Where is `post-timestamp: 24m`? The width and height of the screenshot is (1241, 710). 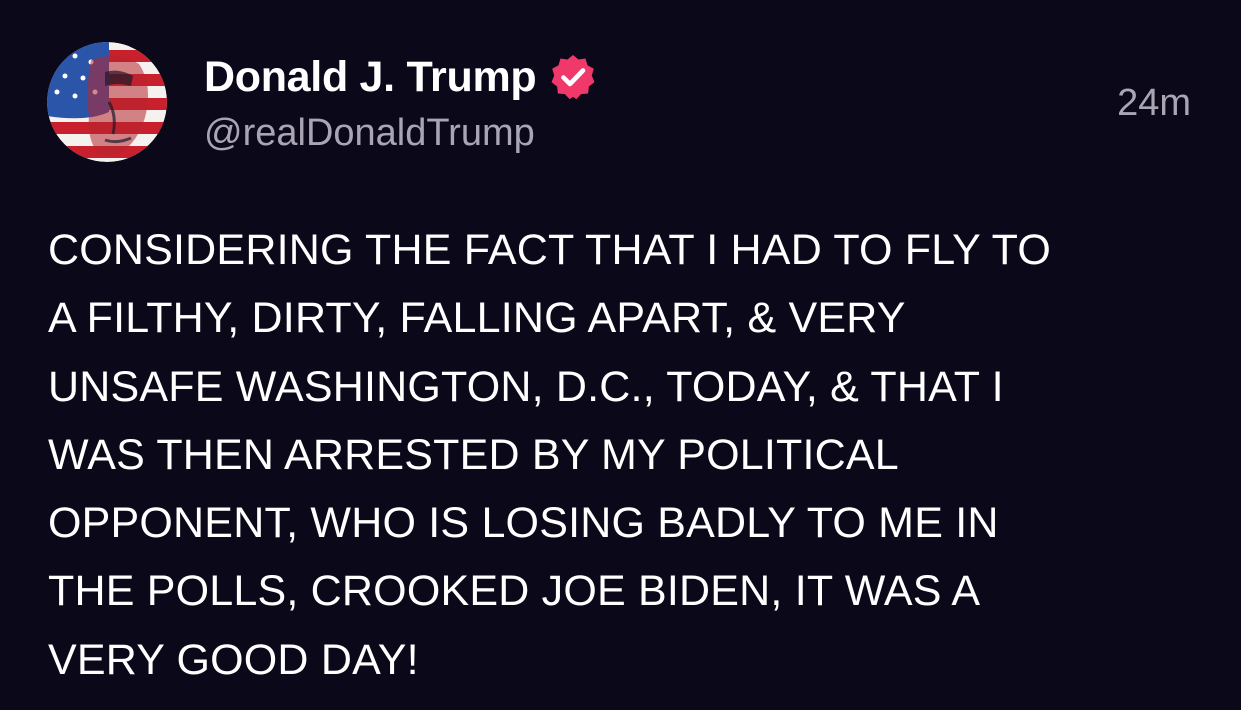 post-timestamp: 24m is located at coordinates (1154, 103).